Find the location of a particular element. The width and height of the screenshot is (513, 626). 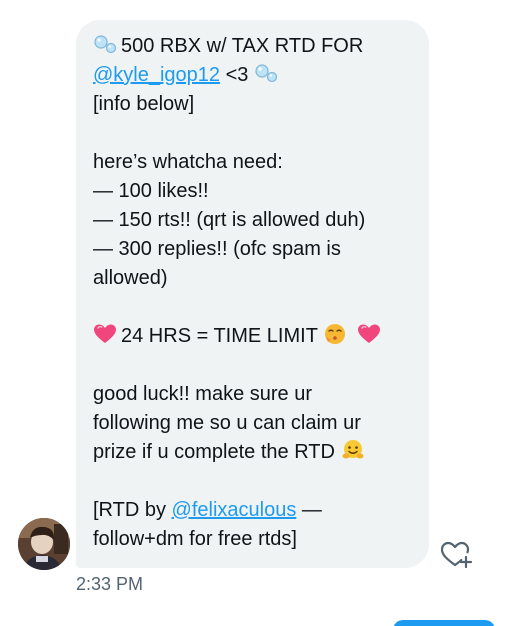

requirement-likes: — 100 likes!! is located at coordinates (151, 191).